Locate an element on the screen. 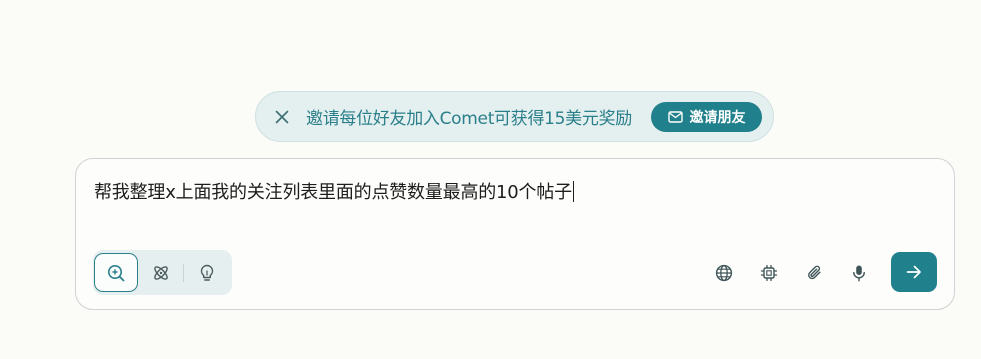 This screenshot has height=359, width=981. lightbulb-icon is located at coordinates (207, 273).